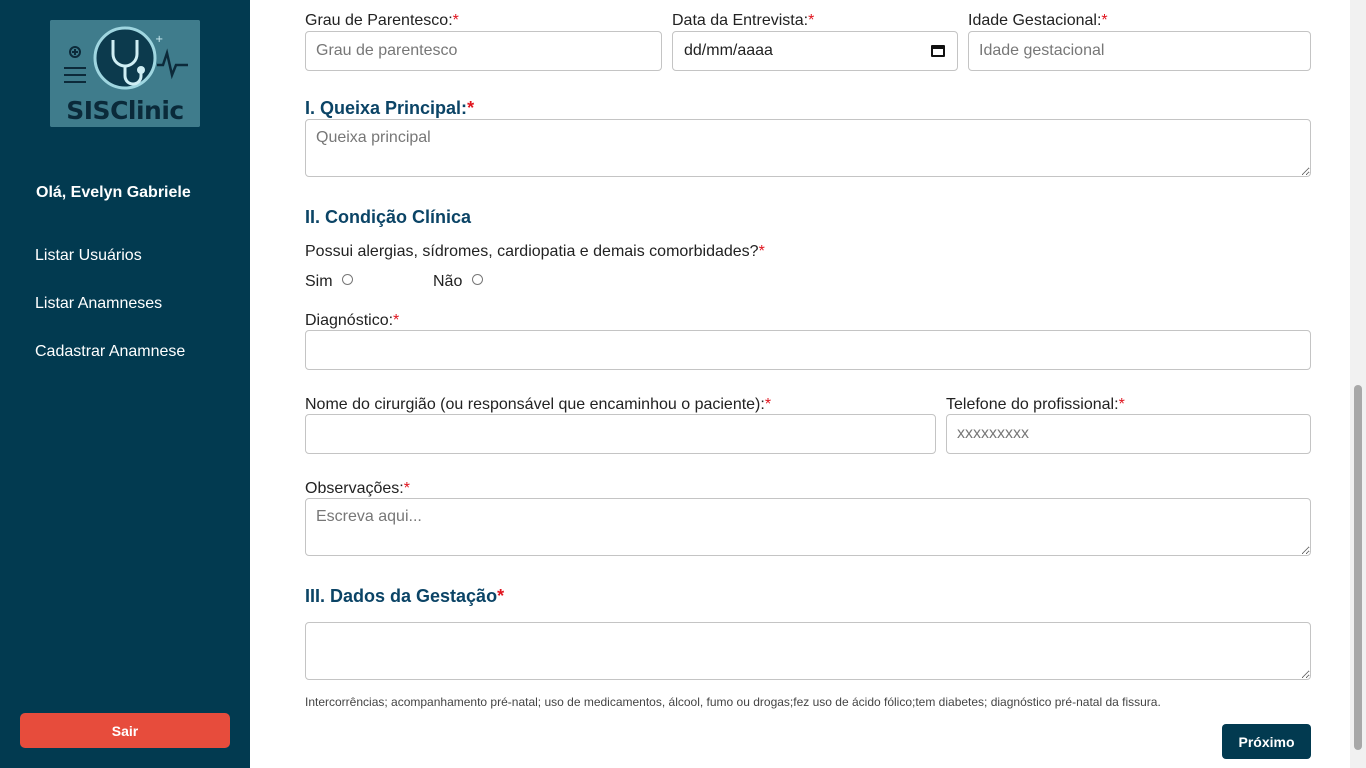 The width and height of the screenshot is (1366, 768). Describe the element at coordinates (125, 110) in the screenshot. I see `logo-text: SISClinic` at that location.